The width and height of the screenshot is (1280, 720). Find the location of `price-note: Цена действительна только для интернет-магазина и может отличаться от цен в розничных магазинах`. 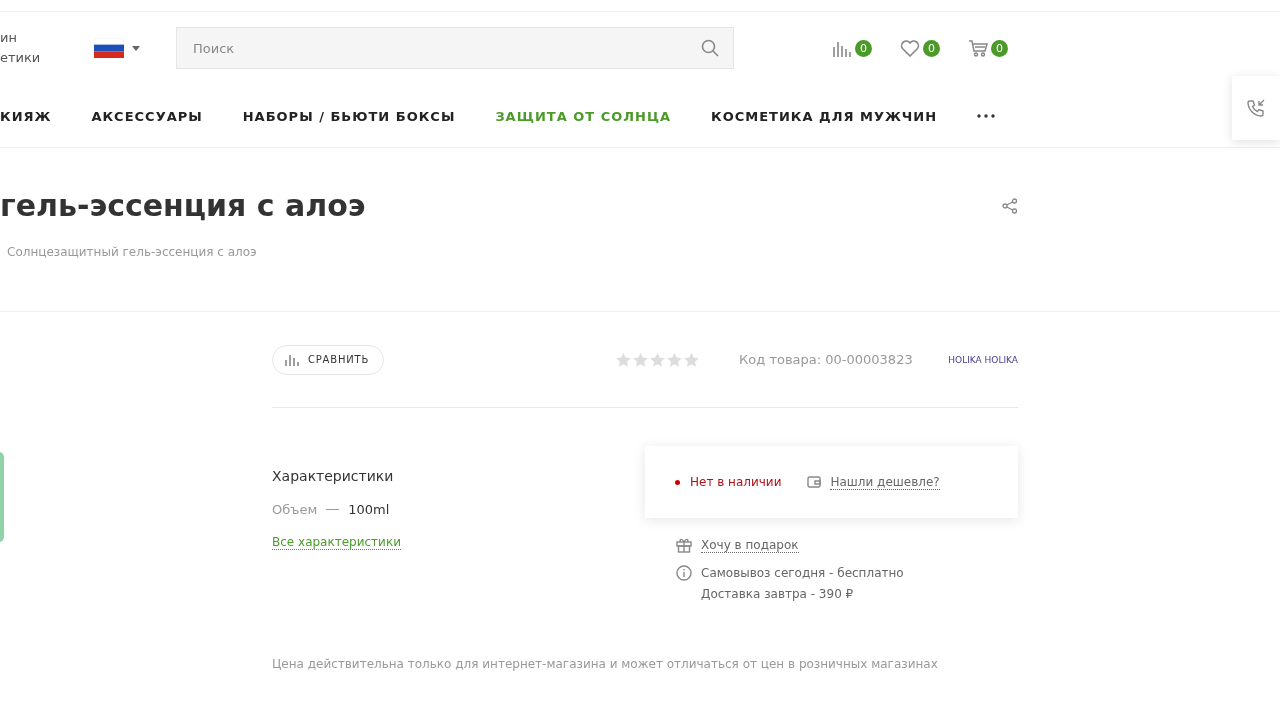

price-note: Цена действительна только для интернет-магазина и может отличаться от цен в розничных магазинах is located at coordinates (605, 664).